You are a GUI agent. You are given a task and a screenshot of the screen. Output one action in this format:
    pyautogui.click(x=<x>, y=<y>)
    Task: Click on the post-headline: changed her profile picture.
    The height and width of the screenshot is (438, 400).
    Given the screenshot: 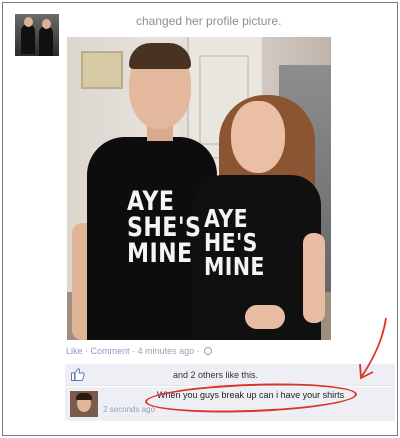 What is the action you would take?
    pyautogui.click(x=209, y=21)
    